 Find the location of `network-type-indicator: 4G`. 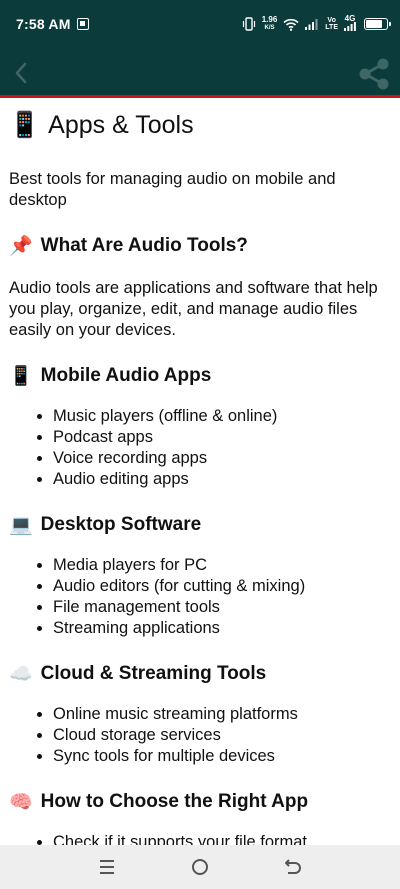

network-type-indicator: 4G is located at coordinates (350, 24).